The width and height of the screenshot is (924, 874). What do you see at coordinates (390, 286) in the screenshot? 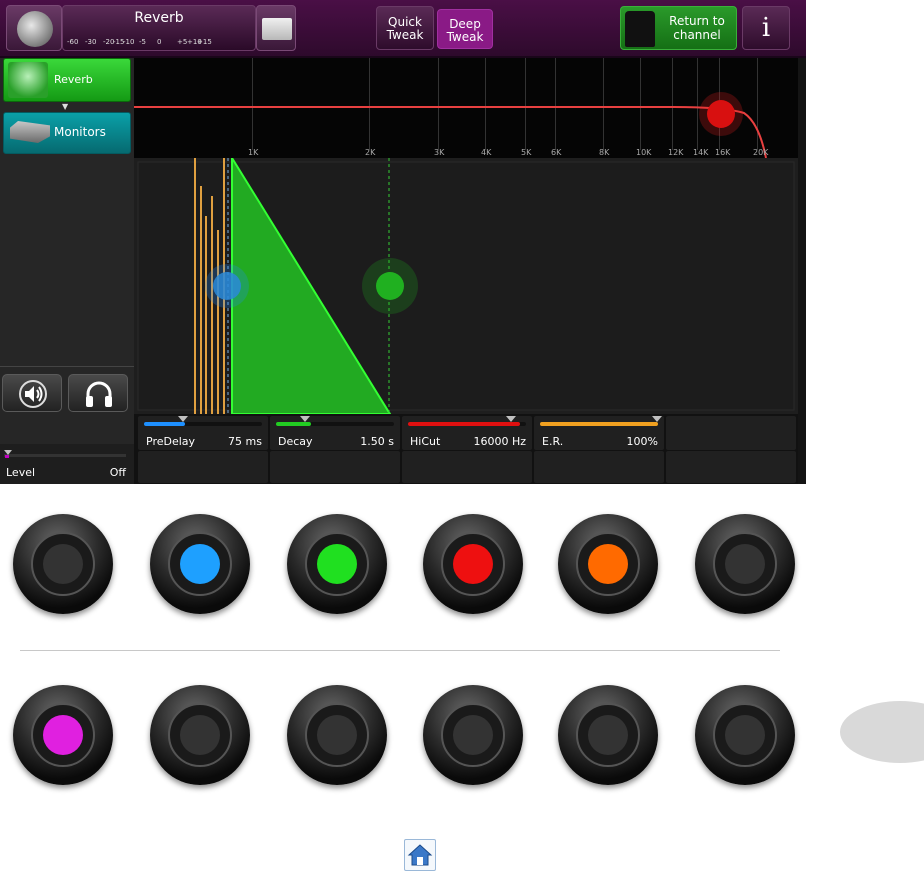
I see `decay-handle` at bounding box center [390, 286].